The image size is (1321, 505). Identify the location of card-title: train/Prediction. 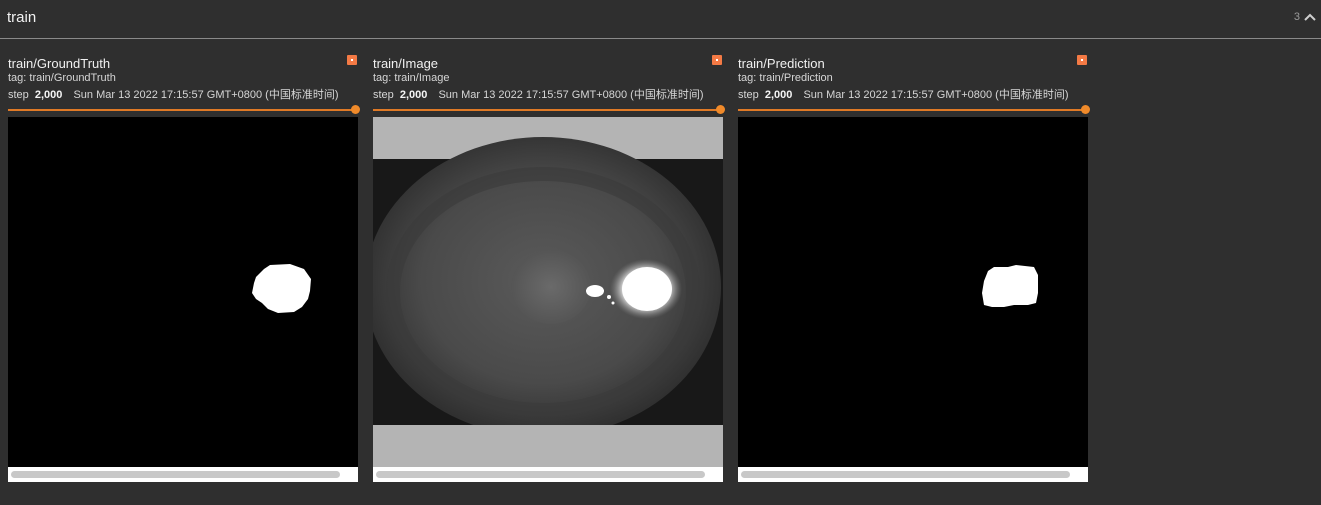
(781, 63).